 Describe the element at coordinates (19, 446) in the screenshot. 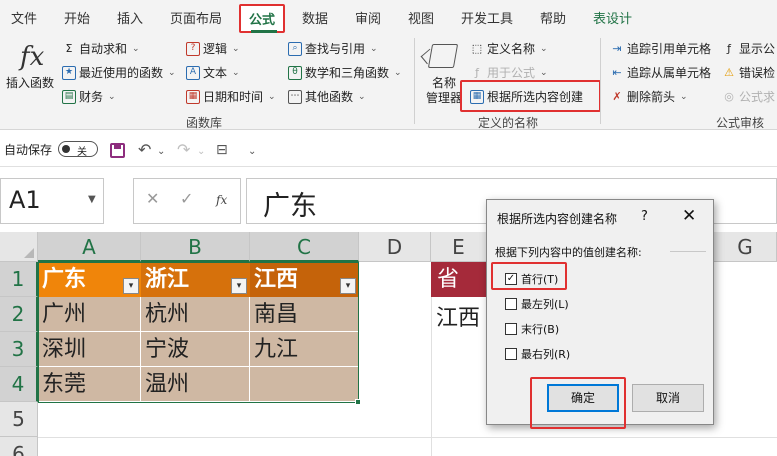

I see `row-header-6: 6` at that location.